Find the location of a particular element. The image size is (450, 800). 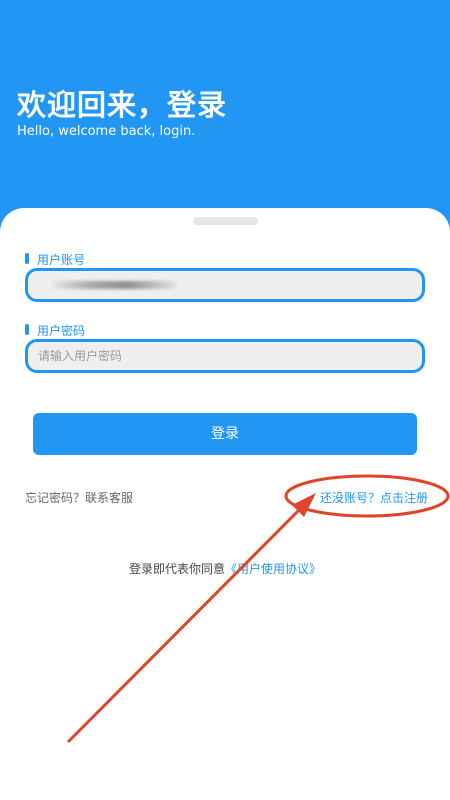

agreement-prefix: 登录即代表你同意 is located at coordinates (177, 569).